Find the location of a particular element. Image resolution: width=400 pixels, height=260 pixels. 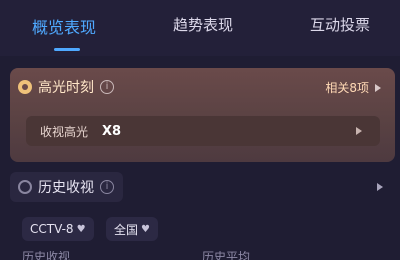

region-filter-label: 全国 is located at coordinates (126, 229).